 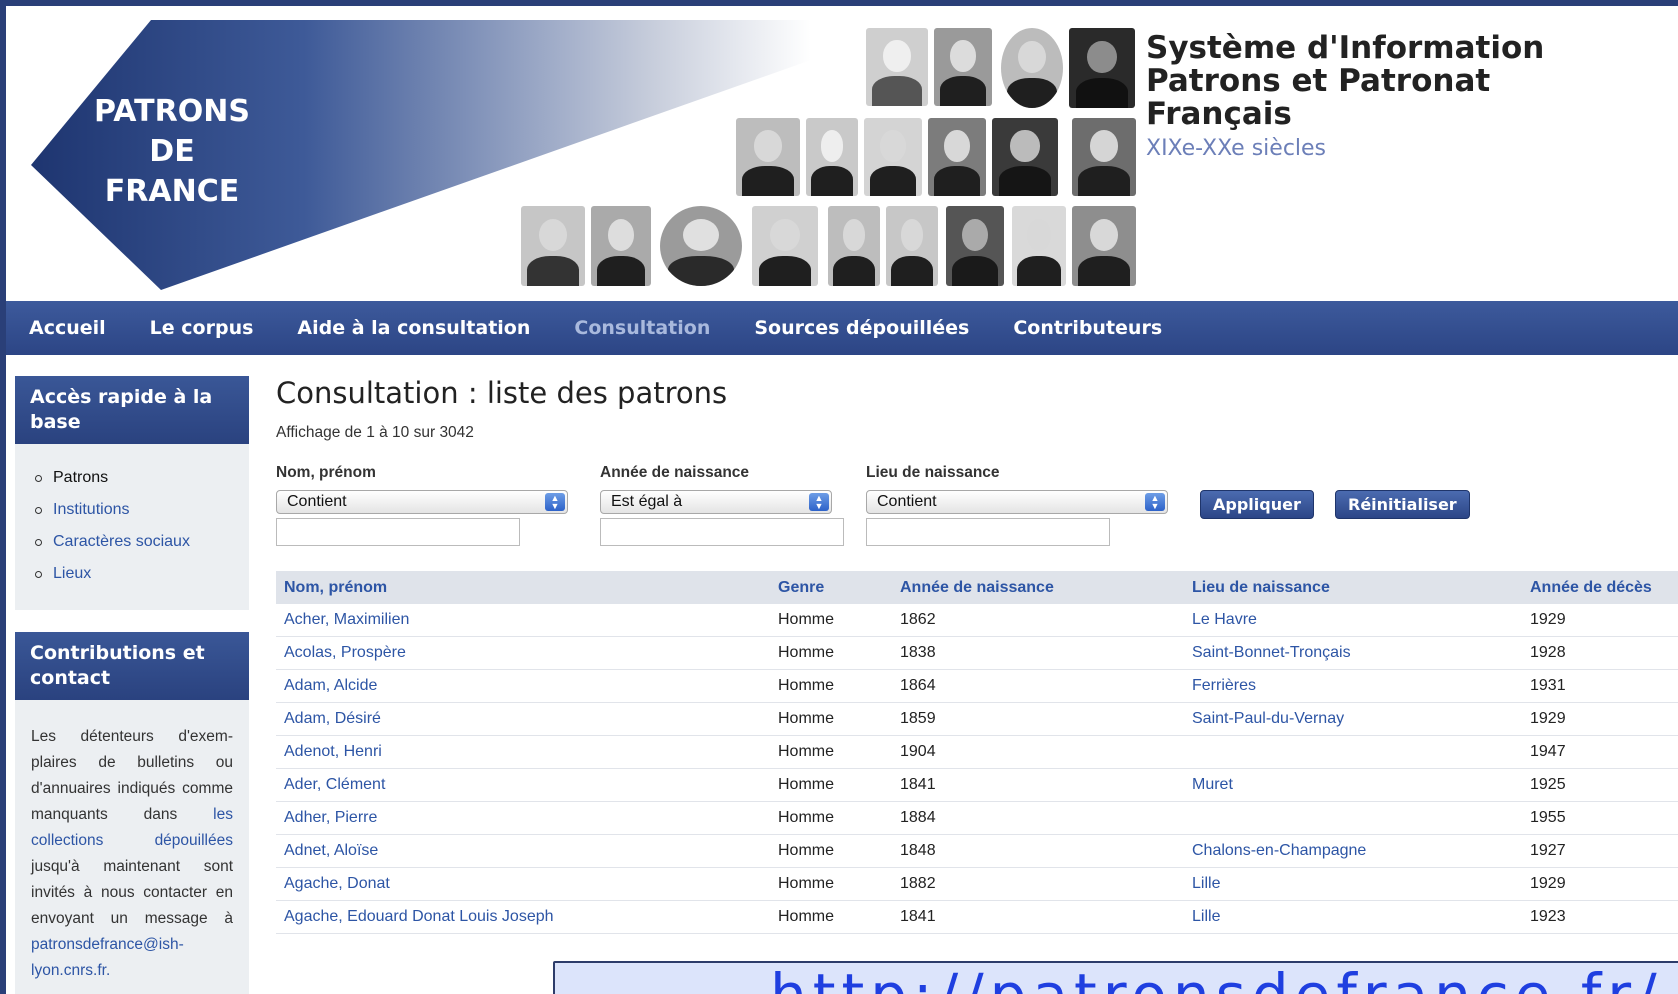 I want to click on filter-label: Nom, prénom, so click(x=326, y=472).